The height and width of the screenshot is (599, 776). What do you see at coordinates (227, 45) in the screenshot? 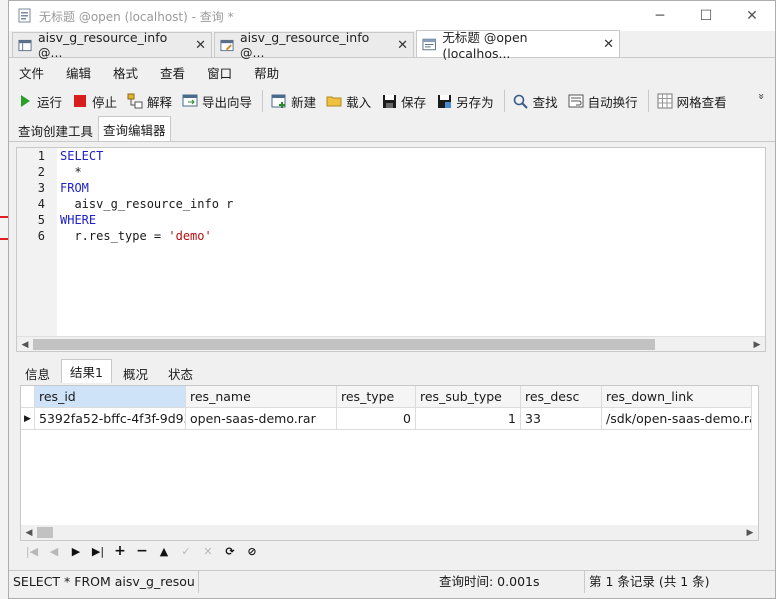
I see `table-edit-icon` at bounding box center [227, 45].